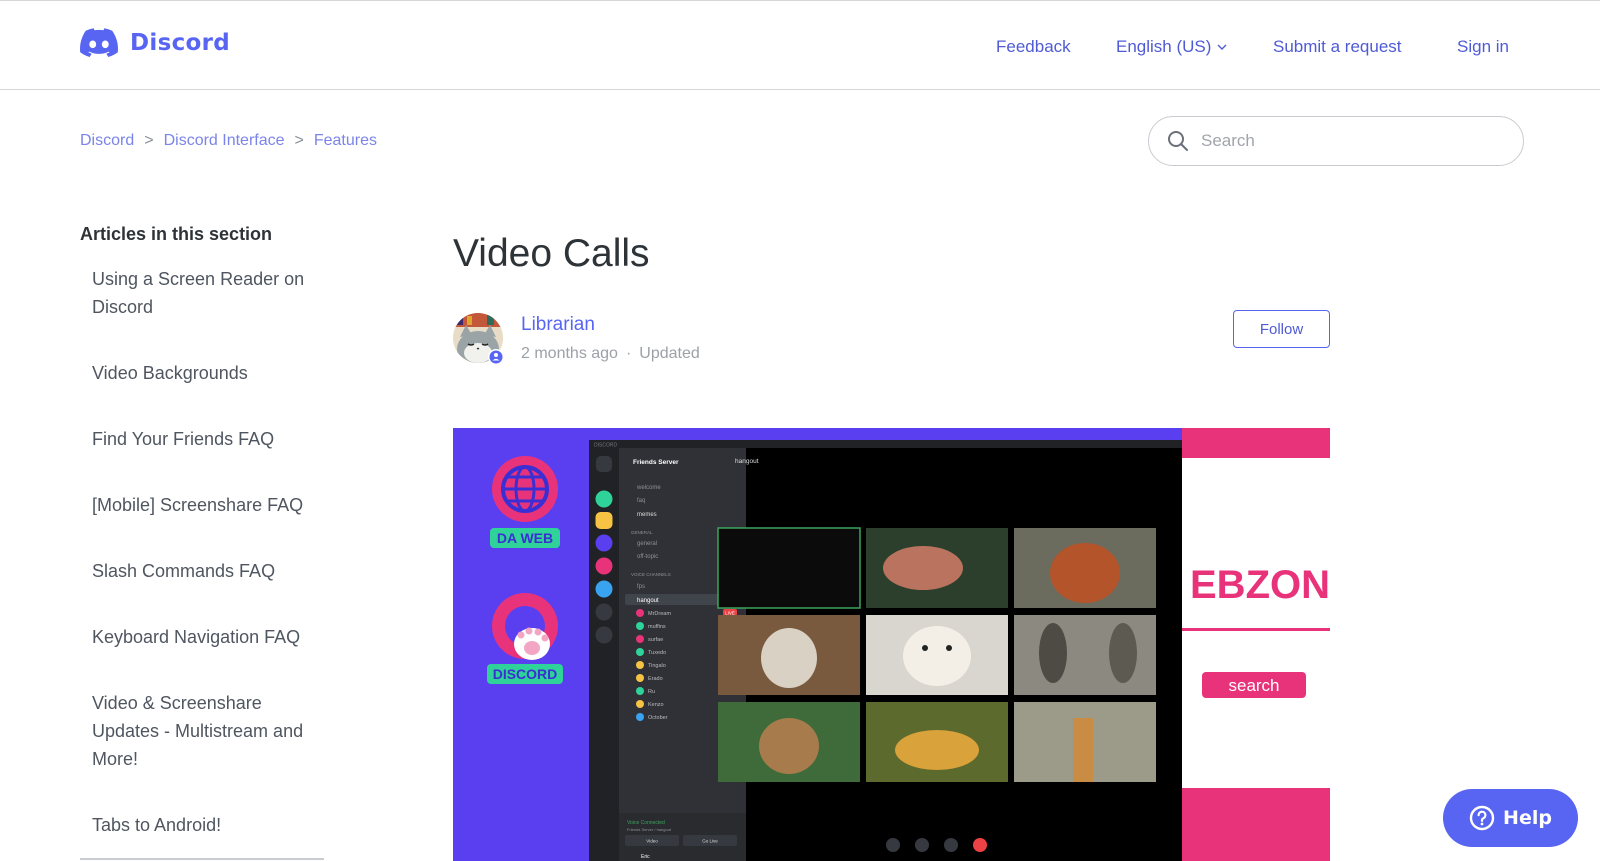  I want to click on sidebar-article-link: Video Backgrounds, so click(170, 373).